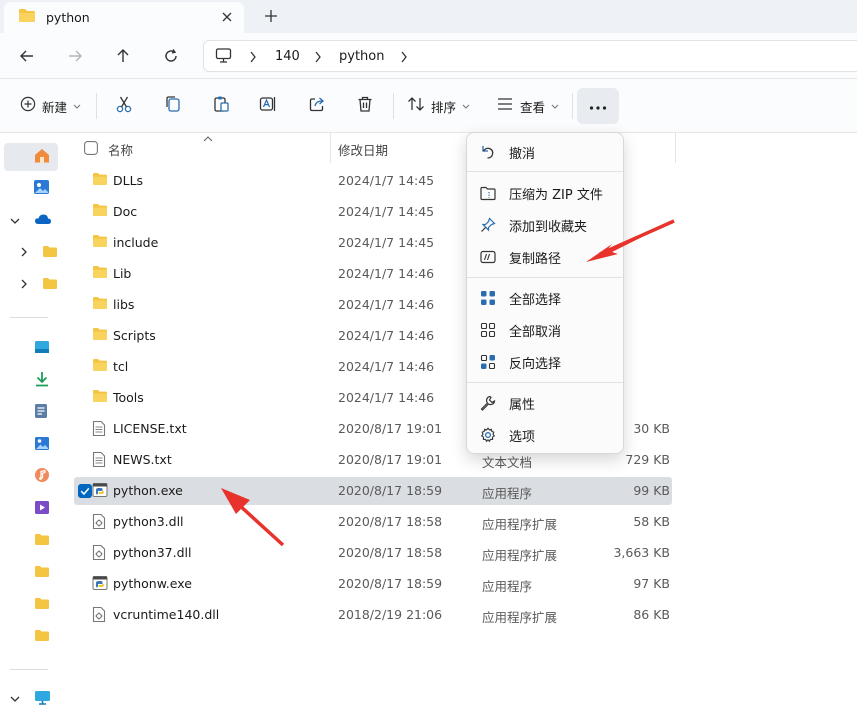 The width and height of the screenshot is (857, 710). What do you see at coordinates (488, 193) in the screenshot?
I see `zip-icon` at bounding box center [488, 193].